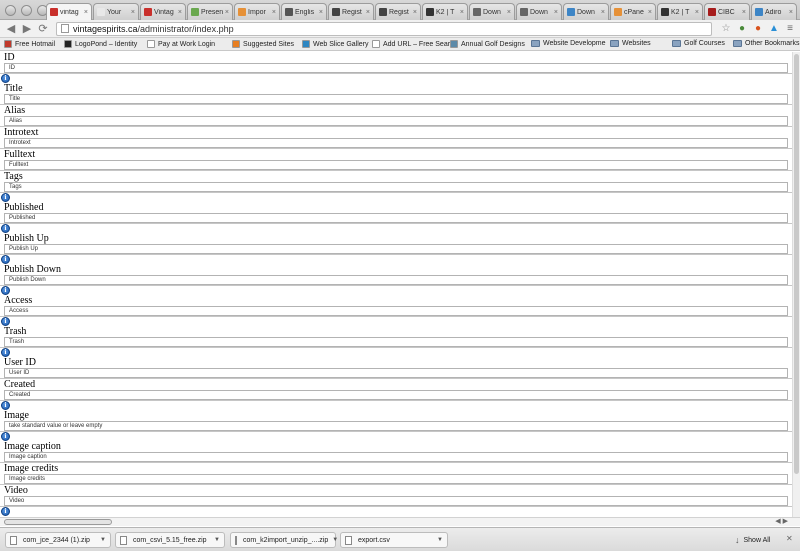 This screenshot has height=551, width=800. Describe the element at coordinates (396, 99) in the screenshot. I see `field-input: Title` at that location.